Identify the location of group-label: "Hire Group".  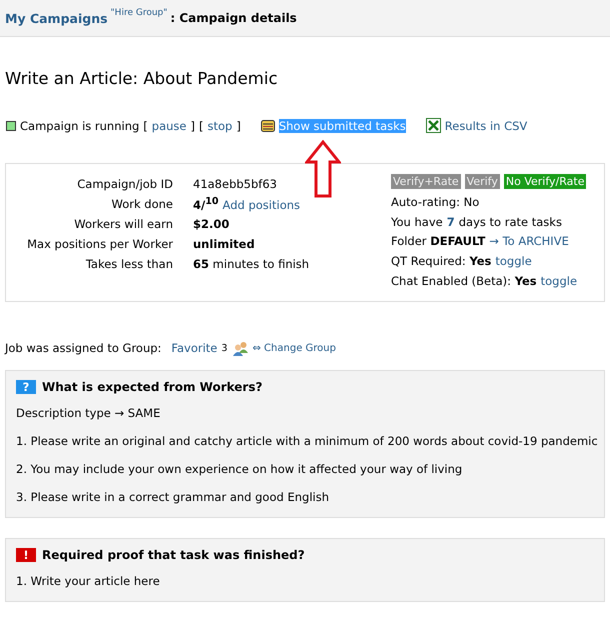
(139, 13).